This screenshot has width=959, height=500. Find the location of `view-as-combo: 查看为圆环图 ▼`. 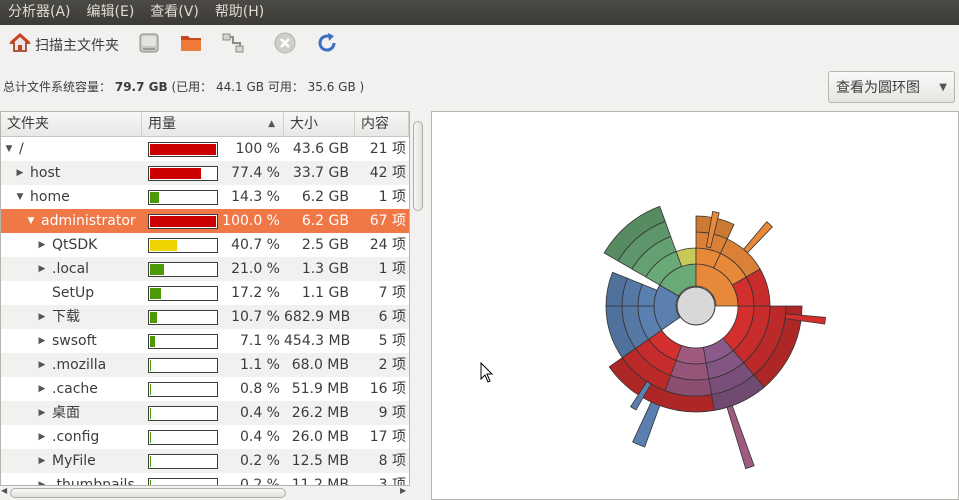

view-as-combo: 查看为圆环图 ▼ is located at coordinates (891, 87).